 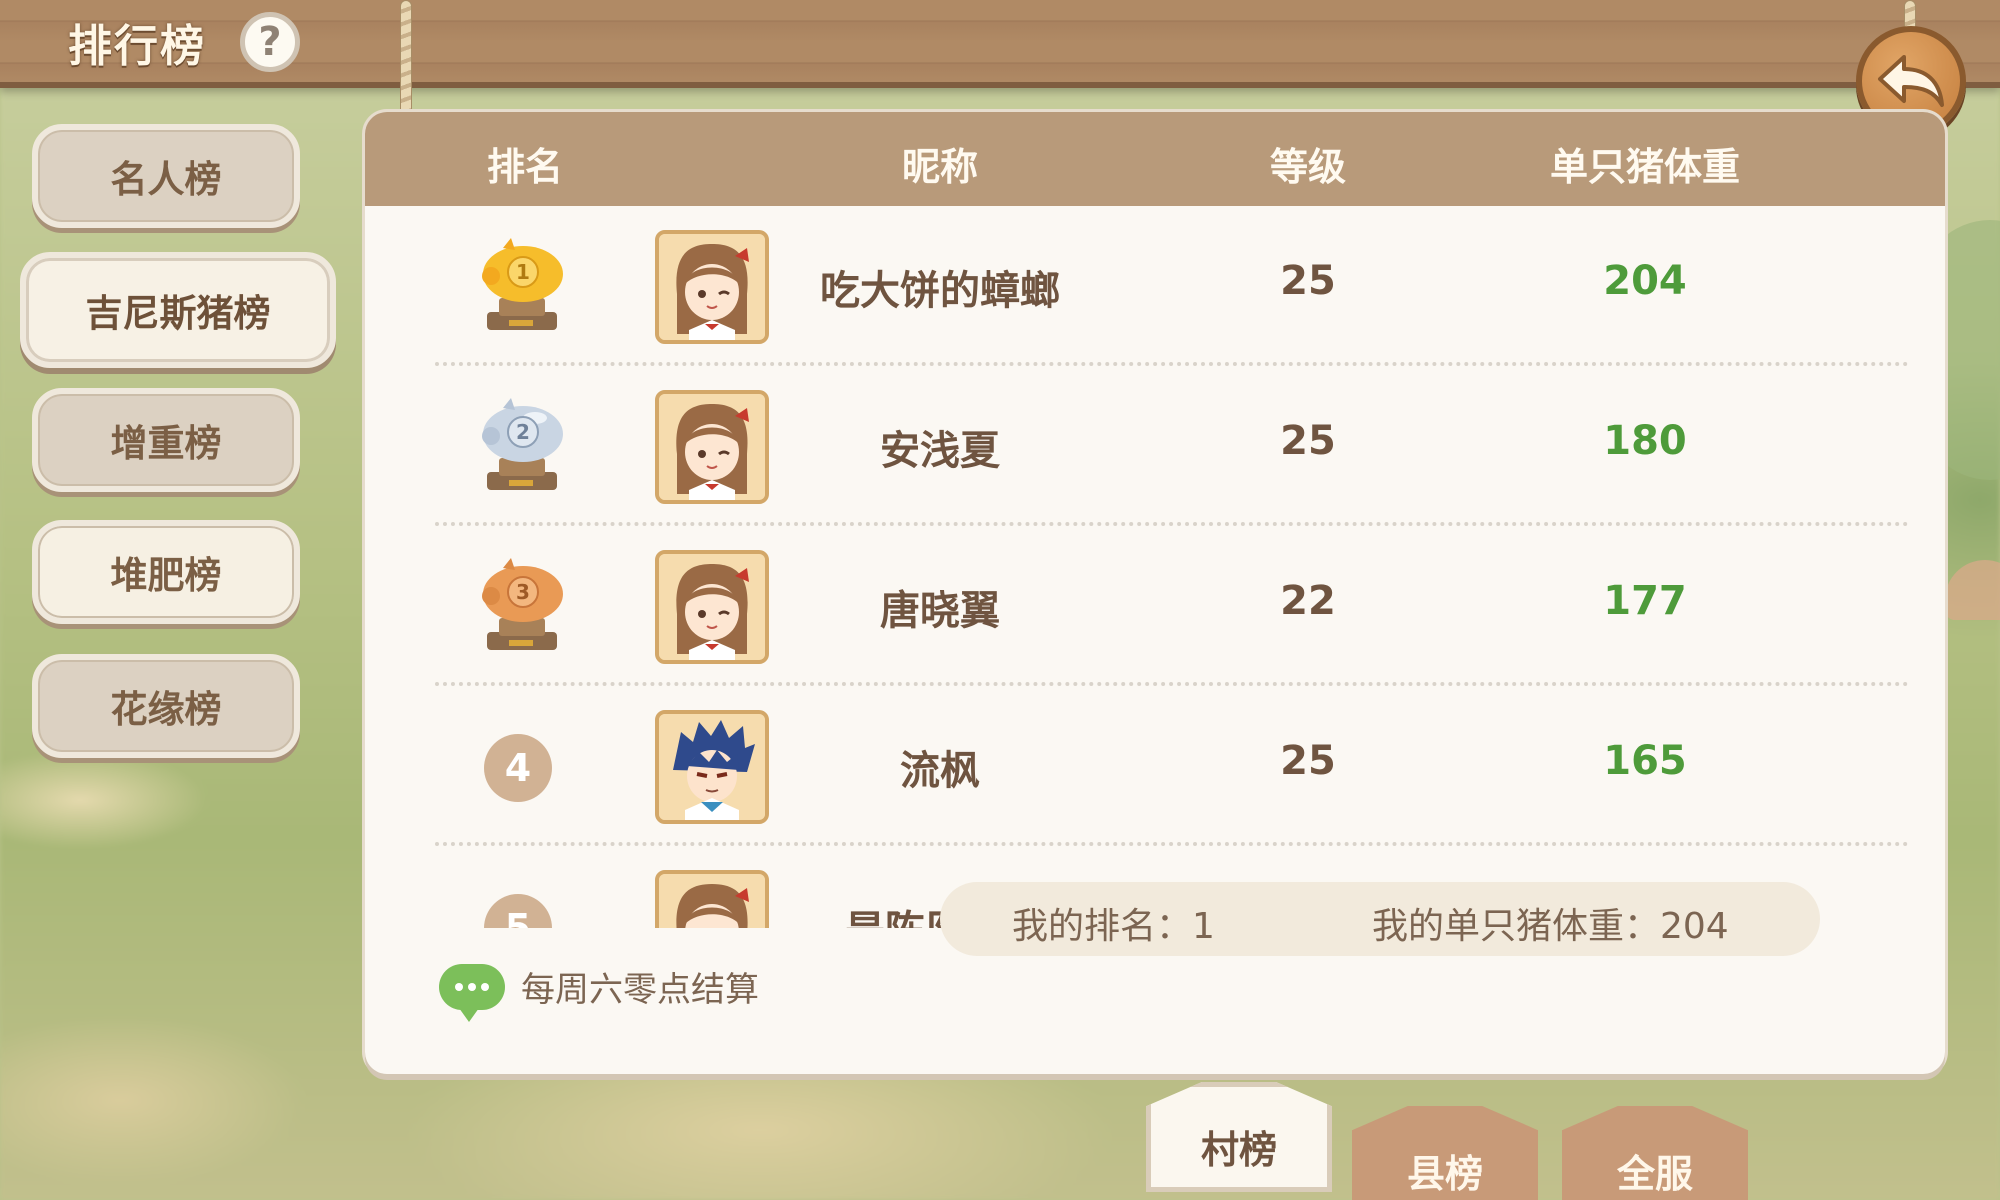 What do you see at coordinates (1550, 926) in the screenshot?
I see `my-weight-text: 我的单只猪体重：204` at bounding box center [1550, 926].